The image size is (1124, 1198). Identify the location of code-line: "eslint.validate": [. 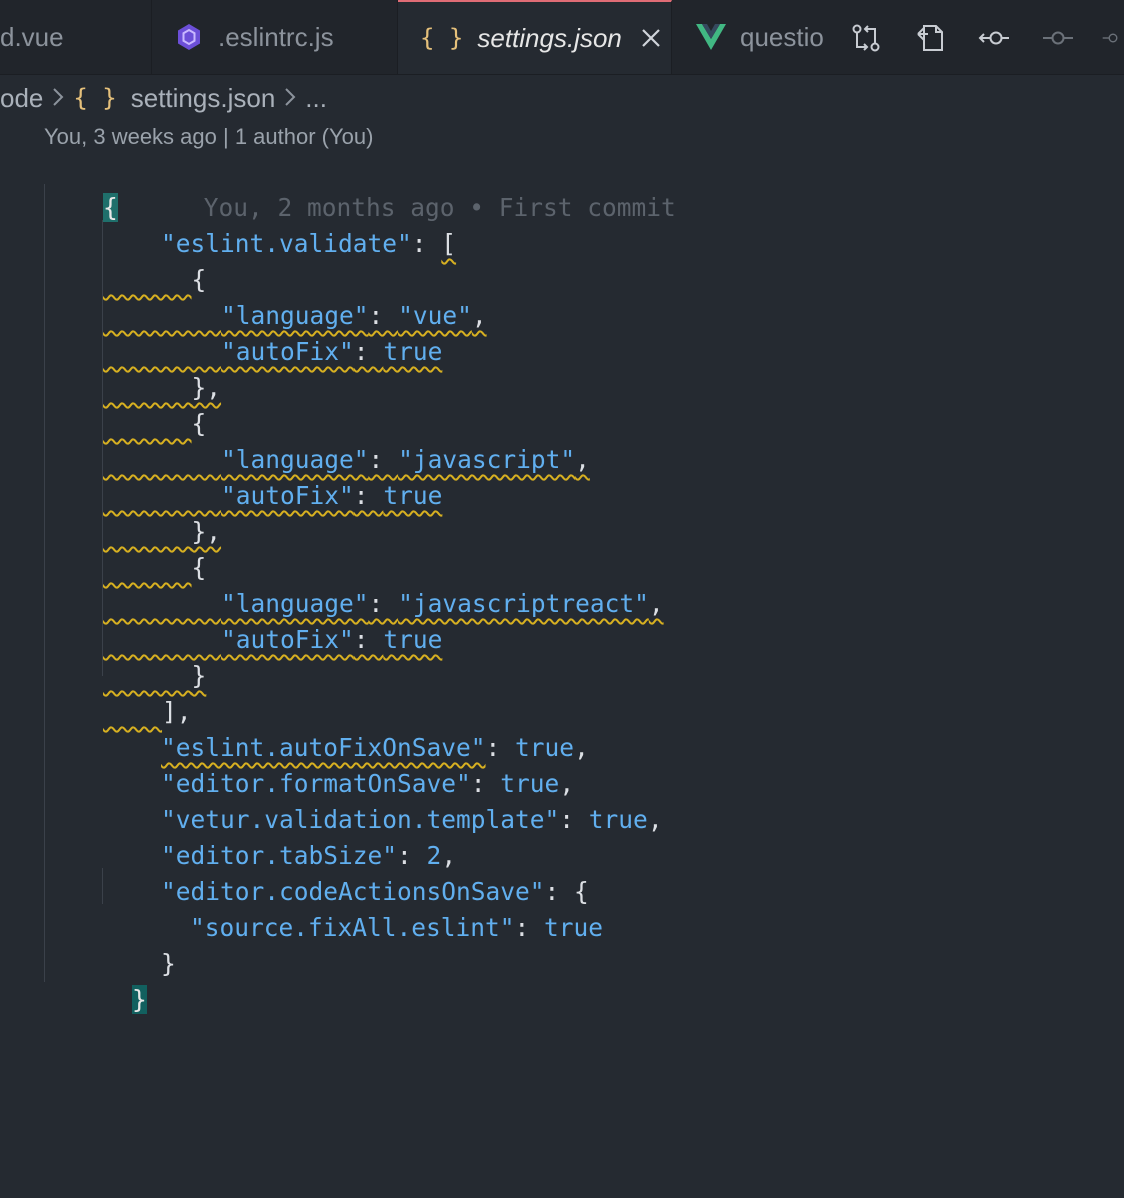
(279, 224).